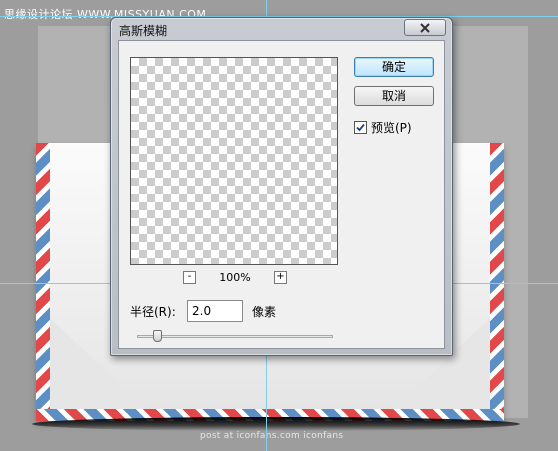 This screenshot has width=558, height=451. What do you see at coordinates (264, 312) in the screenshot?
I see `radius-unit-label: 像素` at bounding box center [264, 312].